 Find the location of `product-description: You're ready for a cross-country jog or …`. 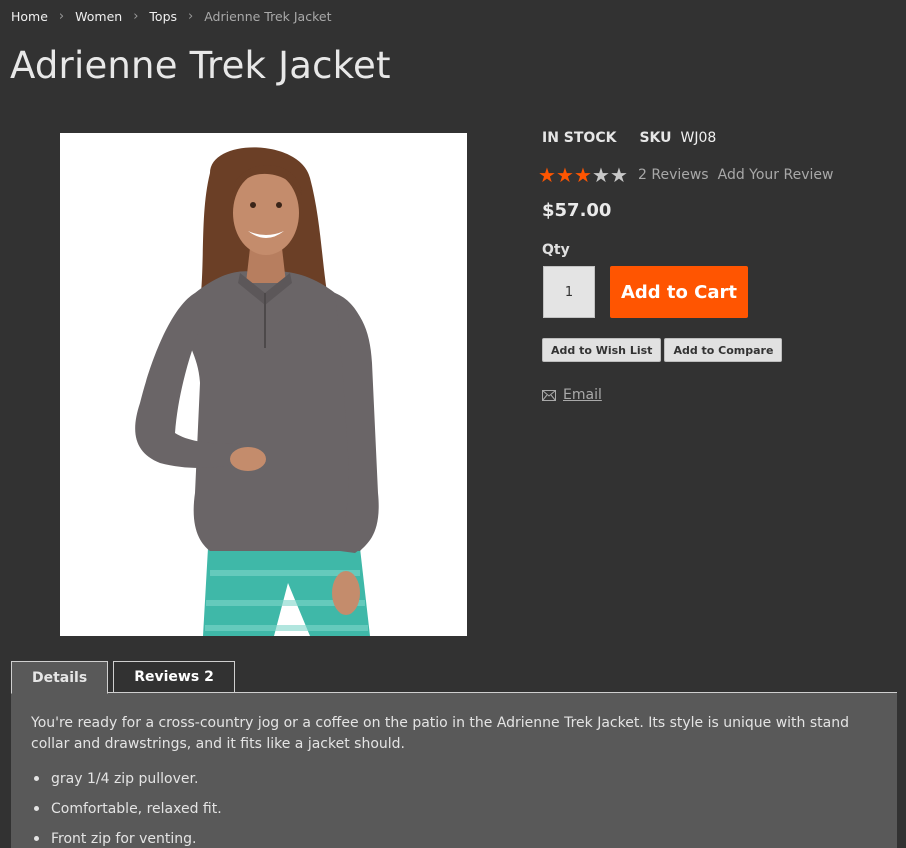

product-description: You're ready for a cross-country jog or … is located at coordinates (440, 733).